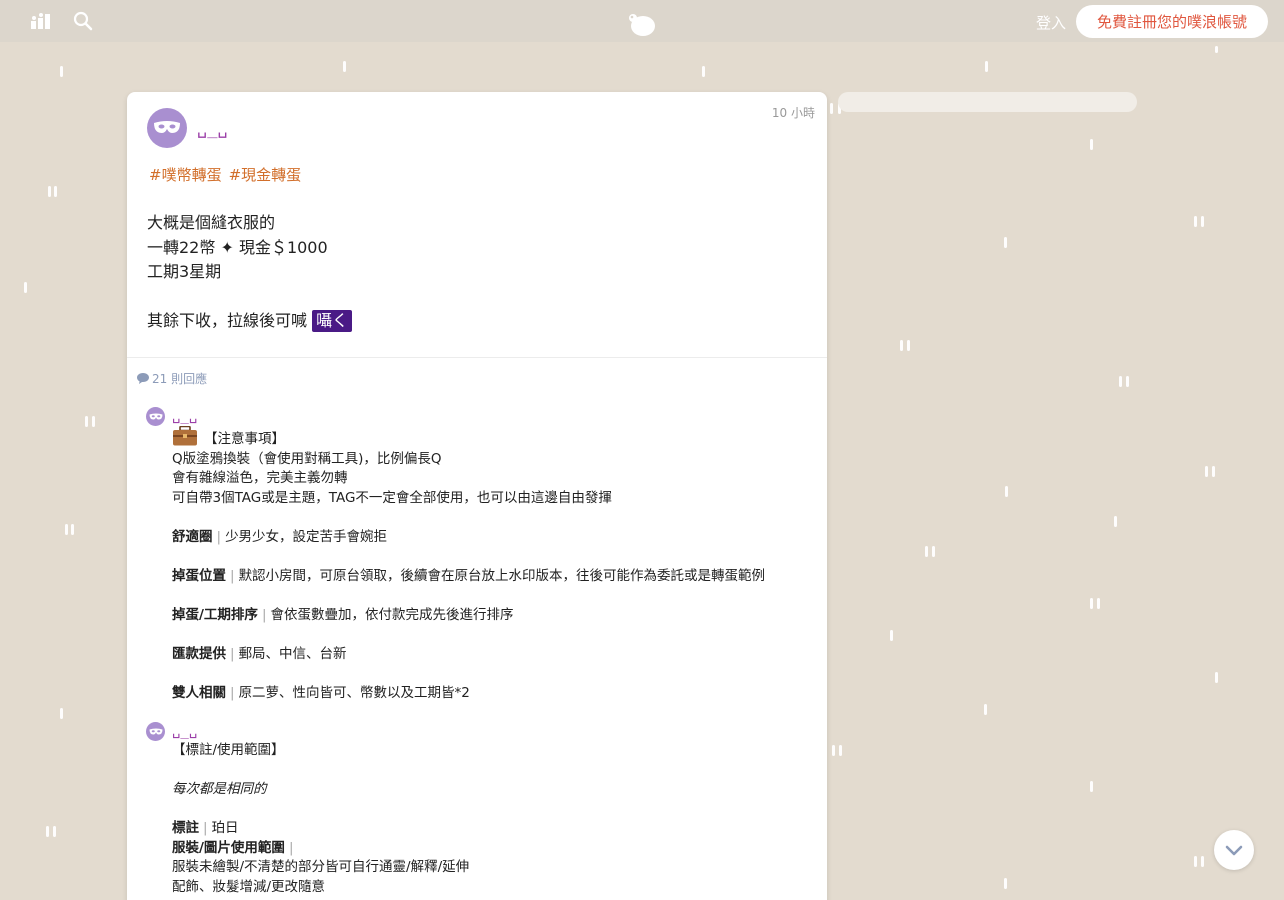  Describe the element at coordinates (212, 129) in the screenshot. I see `post-author-name: ␣_␣` at that location.